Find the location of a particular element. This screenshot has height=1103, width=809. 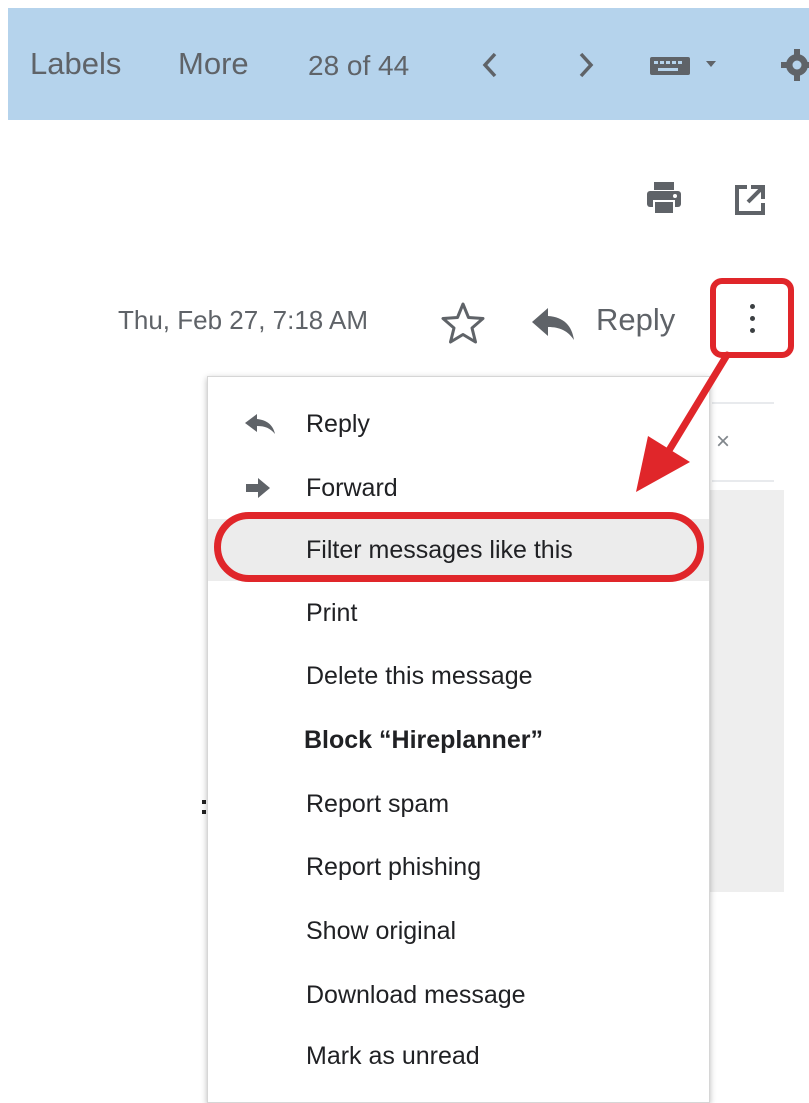

menu-item-label: Reply is located at coordinates (338, 423).